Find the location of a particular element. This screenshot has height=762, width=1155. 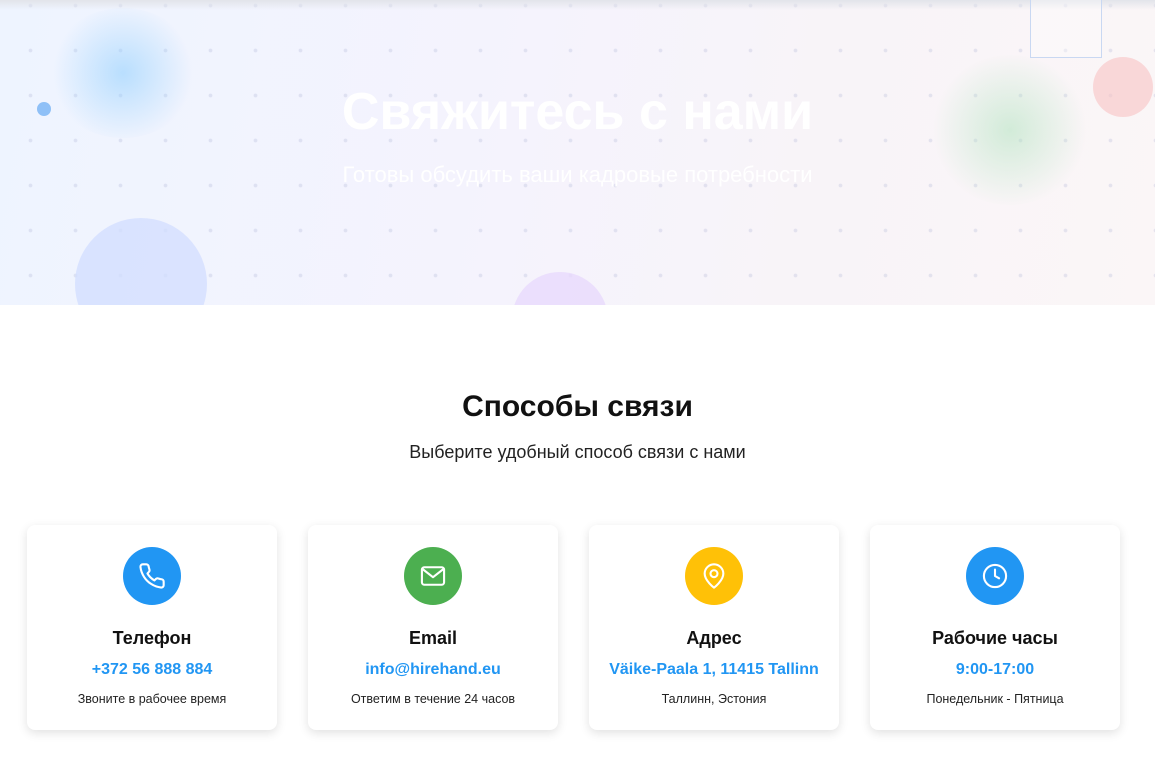

card-title: Email is located at coordinates (433, 638).